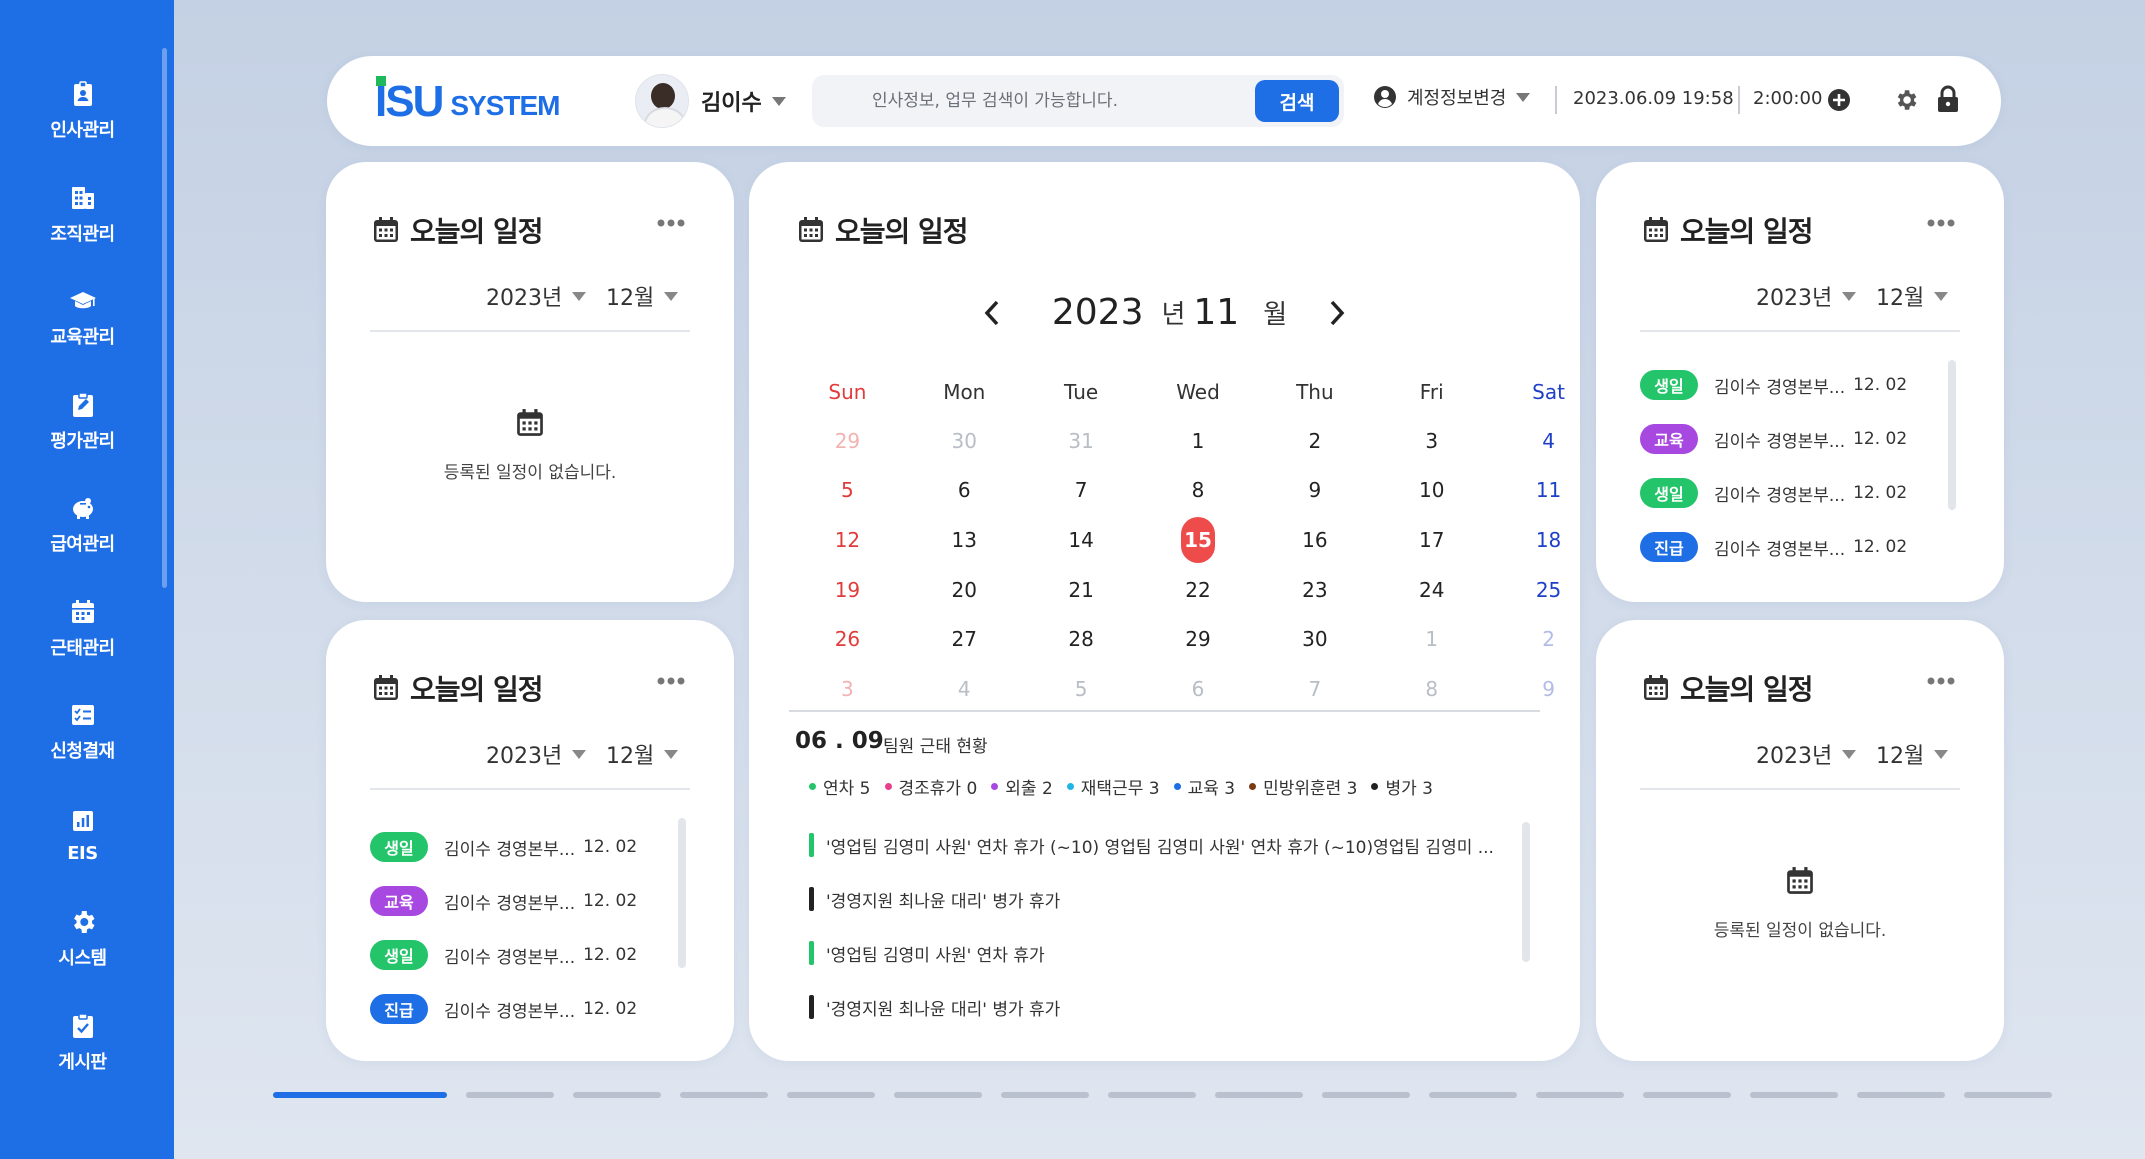 The height and width of the screenshot is (1159, 2145). I want to click on calendar-day: 17, so click(1431, 540).